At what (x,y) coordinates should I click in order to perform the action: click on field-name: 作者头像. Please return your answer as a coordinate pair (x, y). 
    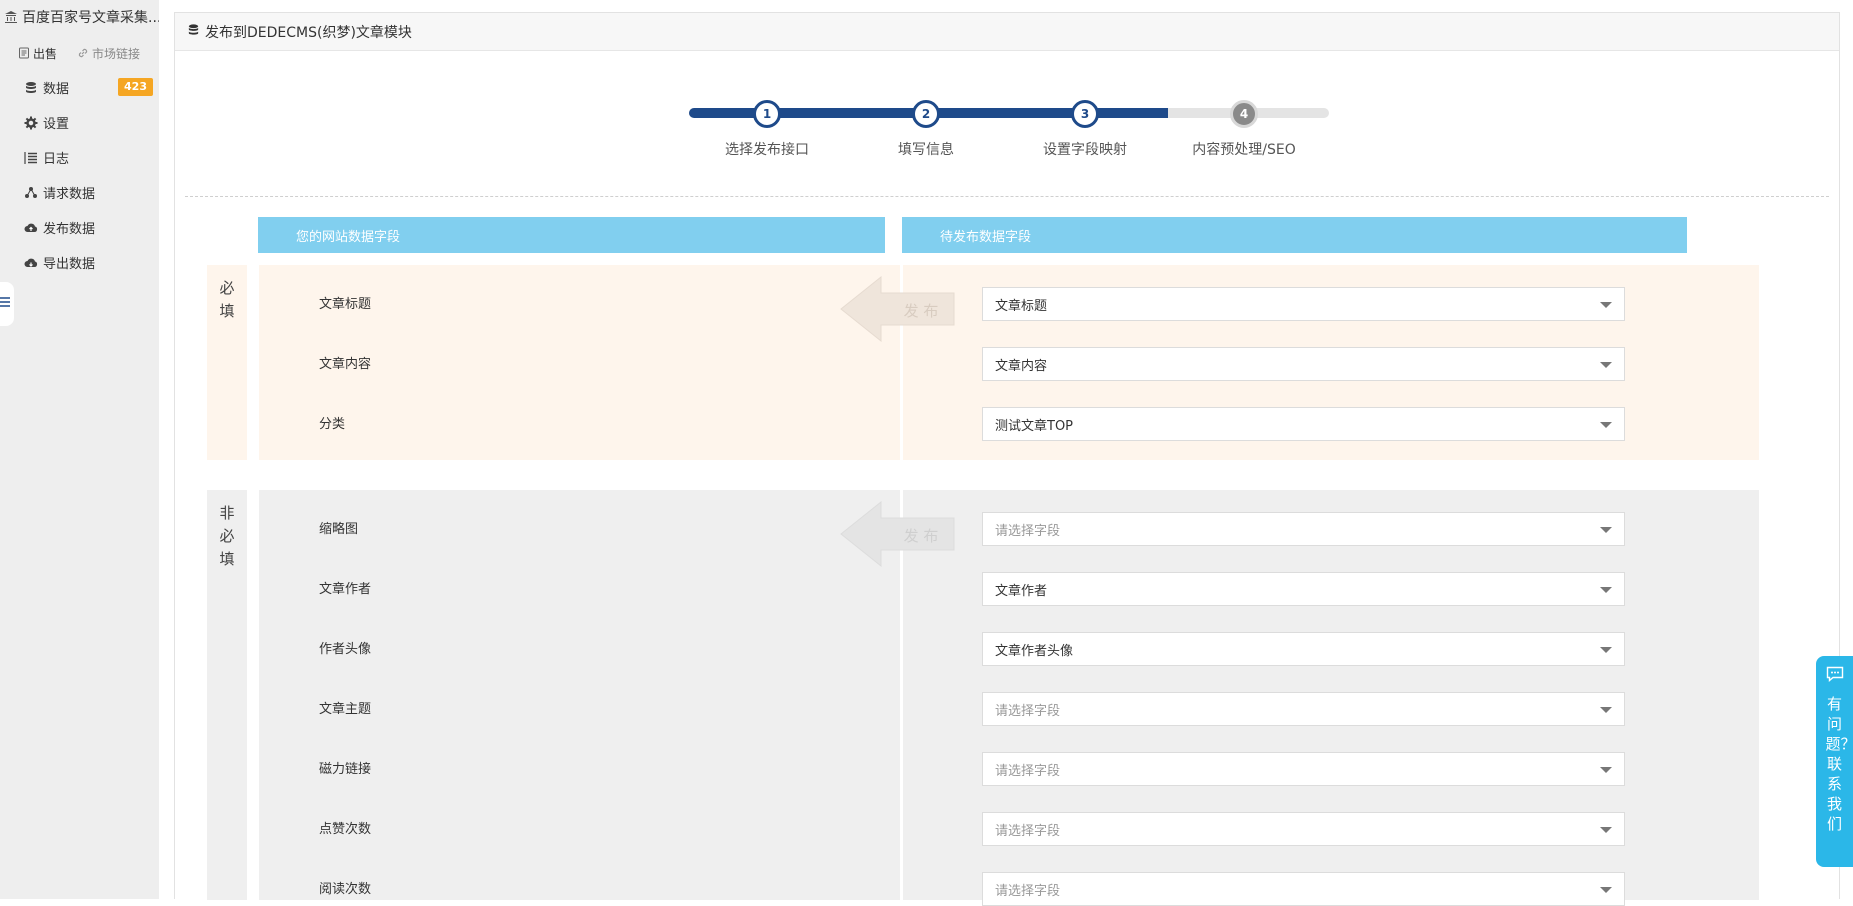
    Looking at the image, I should click on (345, 649).